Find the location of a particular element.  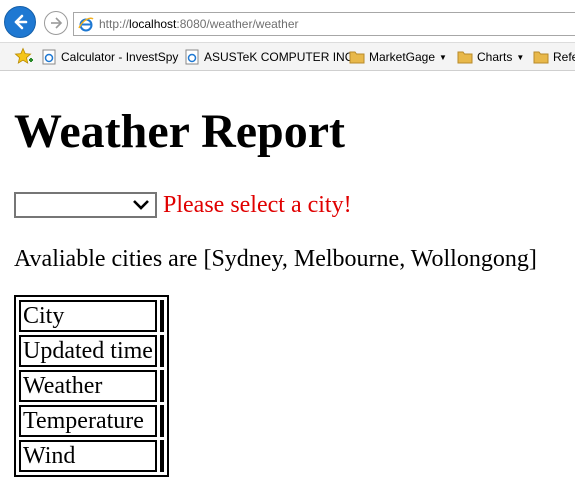

url-host: localhost is located at coordinates (153, 24).